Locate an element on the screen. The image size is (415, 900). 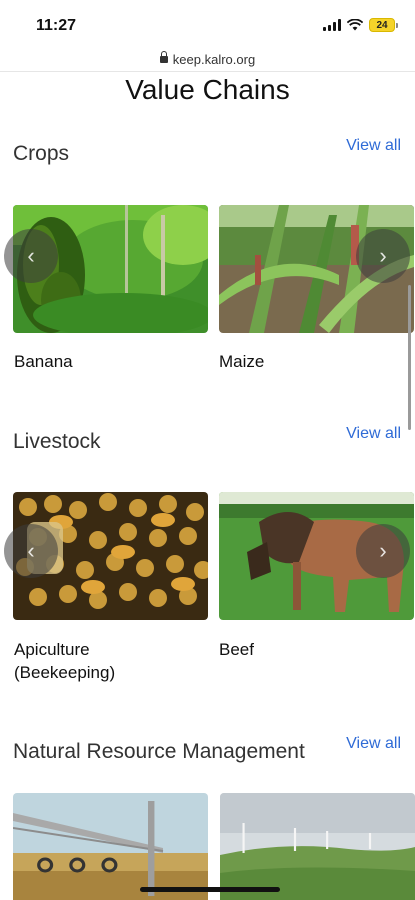
banana-label: Banana is located at coordinates (43, 361).